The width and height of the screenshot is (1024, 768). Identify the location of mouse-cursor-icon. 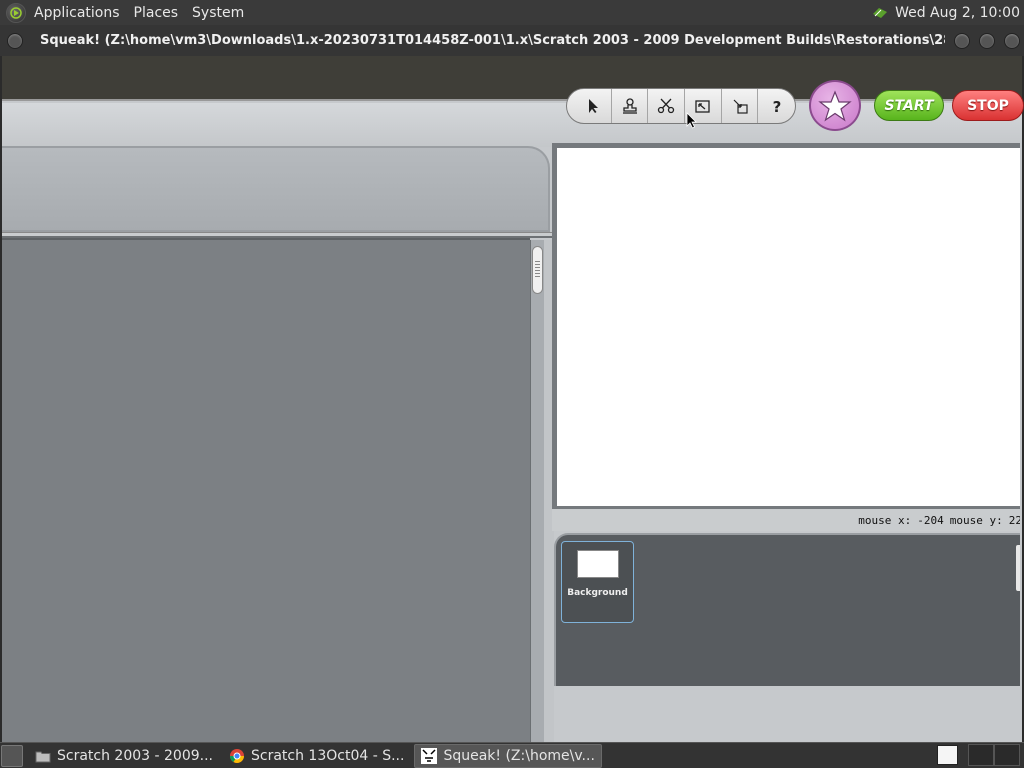
(691, 120).